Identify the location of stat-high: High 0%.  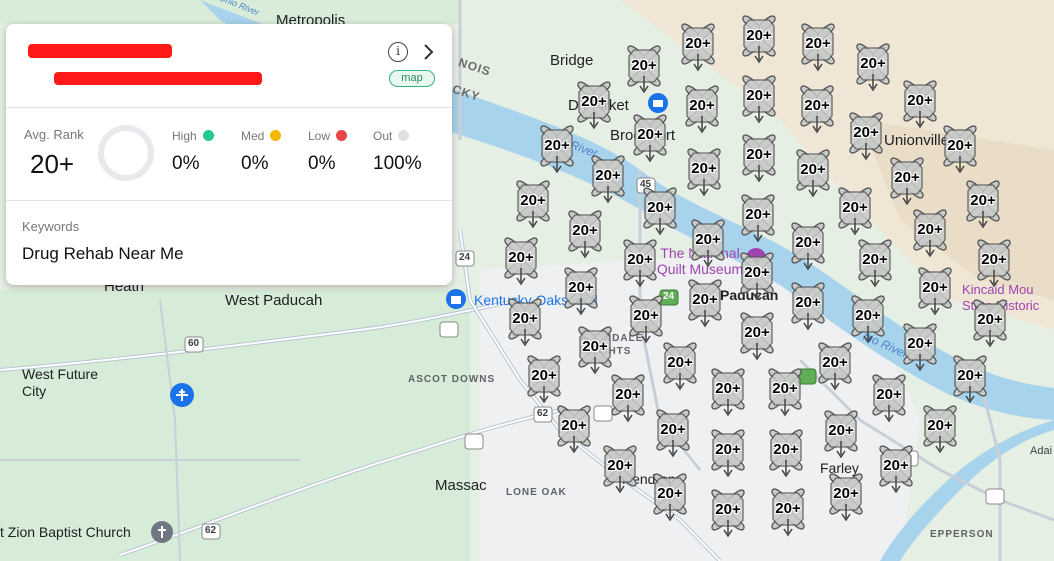
(193, 152).